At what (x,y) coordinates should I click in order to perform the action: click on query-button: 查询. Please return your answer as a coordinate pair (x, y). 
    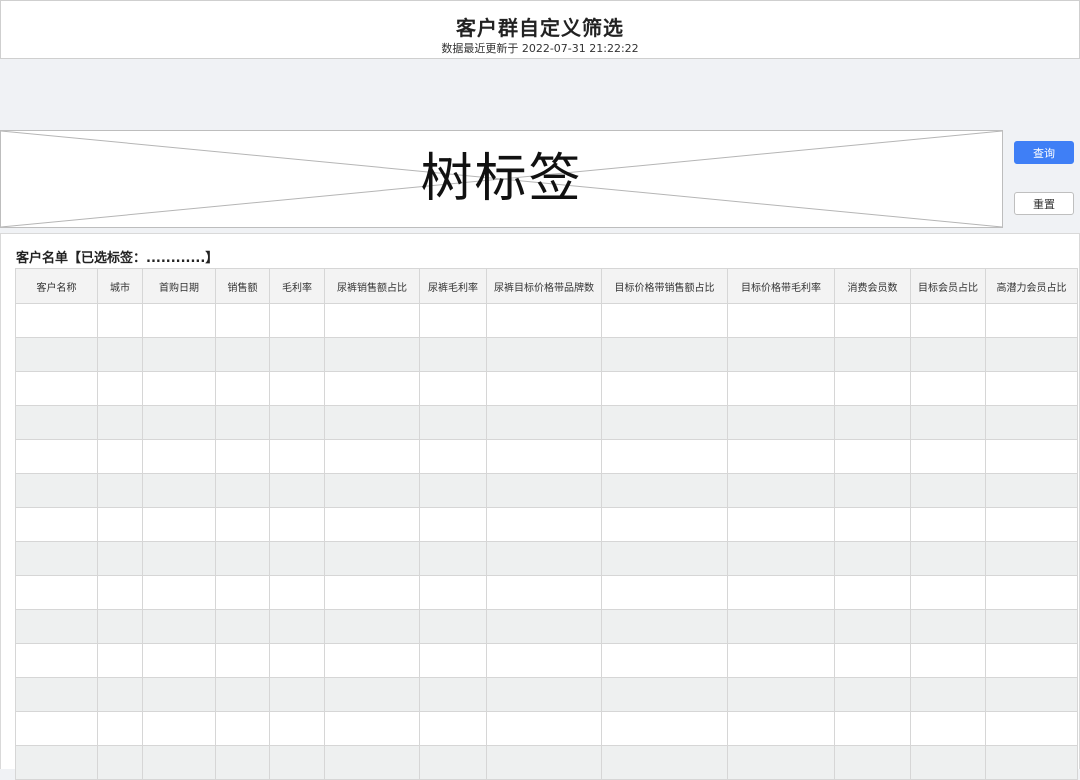
    Looking at the image, I should click on (1044, 152).